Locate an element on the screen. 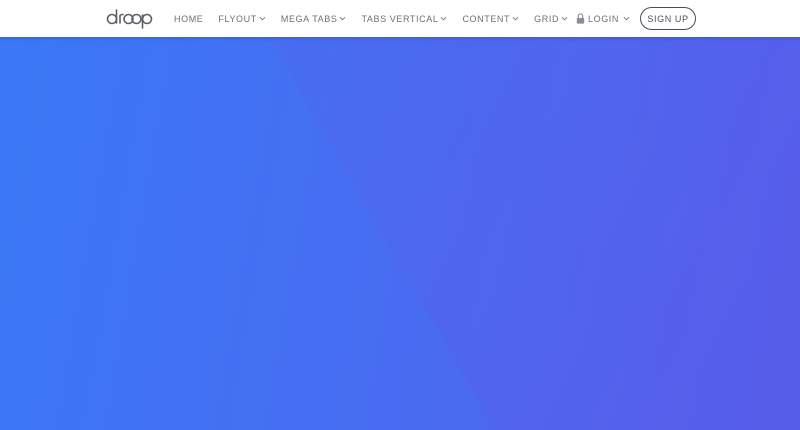  nav-item-flyout: FLYOUT is located at coordinates (242, 18).